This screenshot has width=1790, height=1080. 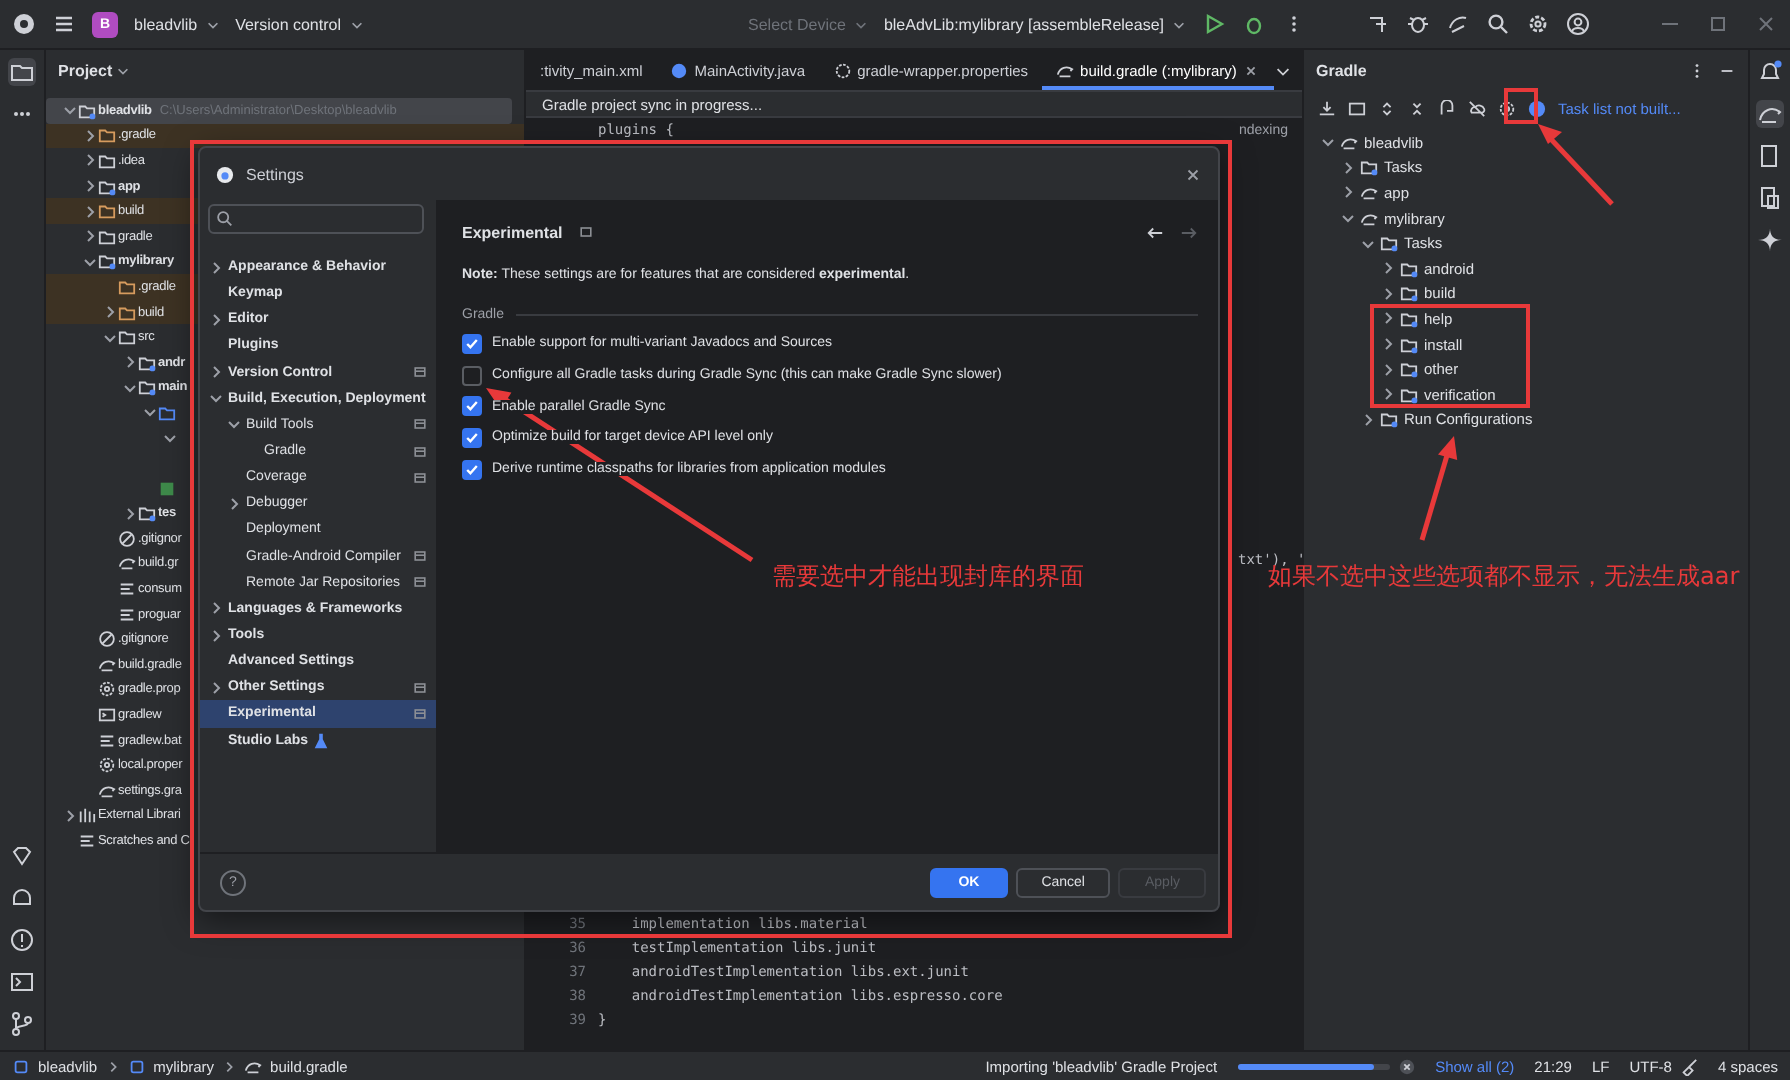 I want to click on vcs-dropdown: Version control, so click(x=299, y=24).